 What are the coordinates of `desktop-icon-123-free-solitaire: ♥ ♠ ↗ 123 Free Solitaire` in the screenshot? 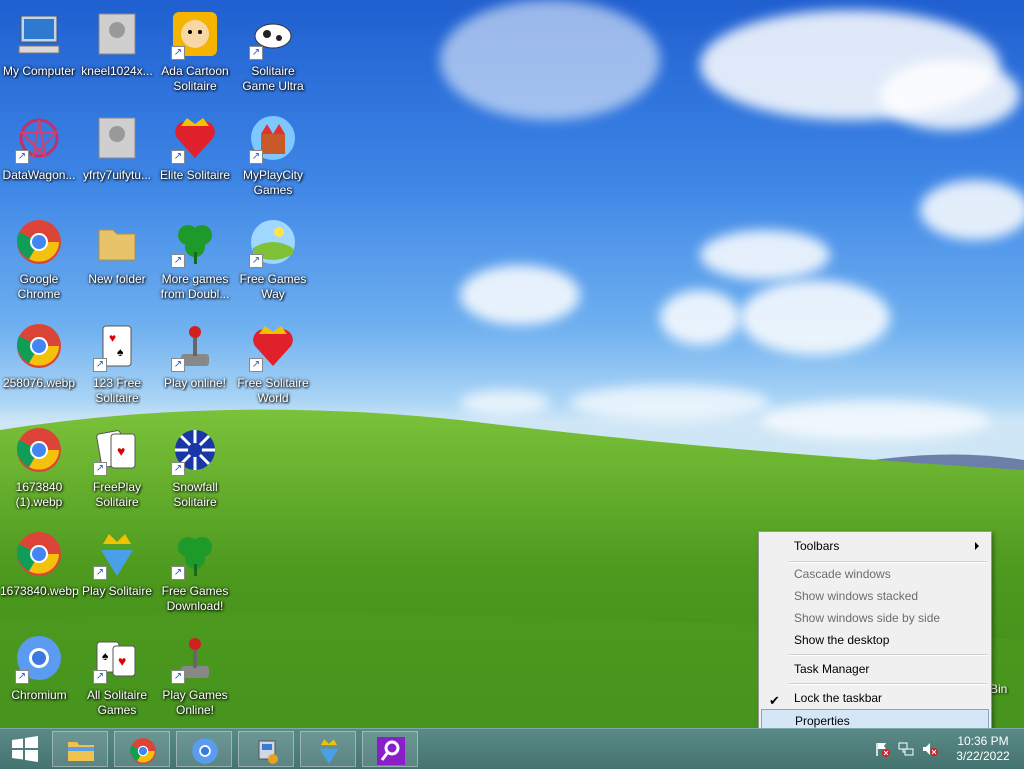 It's located at (117, 372).